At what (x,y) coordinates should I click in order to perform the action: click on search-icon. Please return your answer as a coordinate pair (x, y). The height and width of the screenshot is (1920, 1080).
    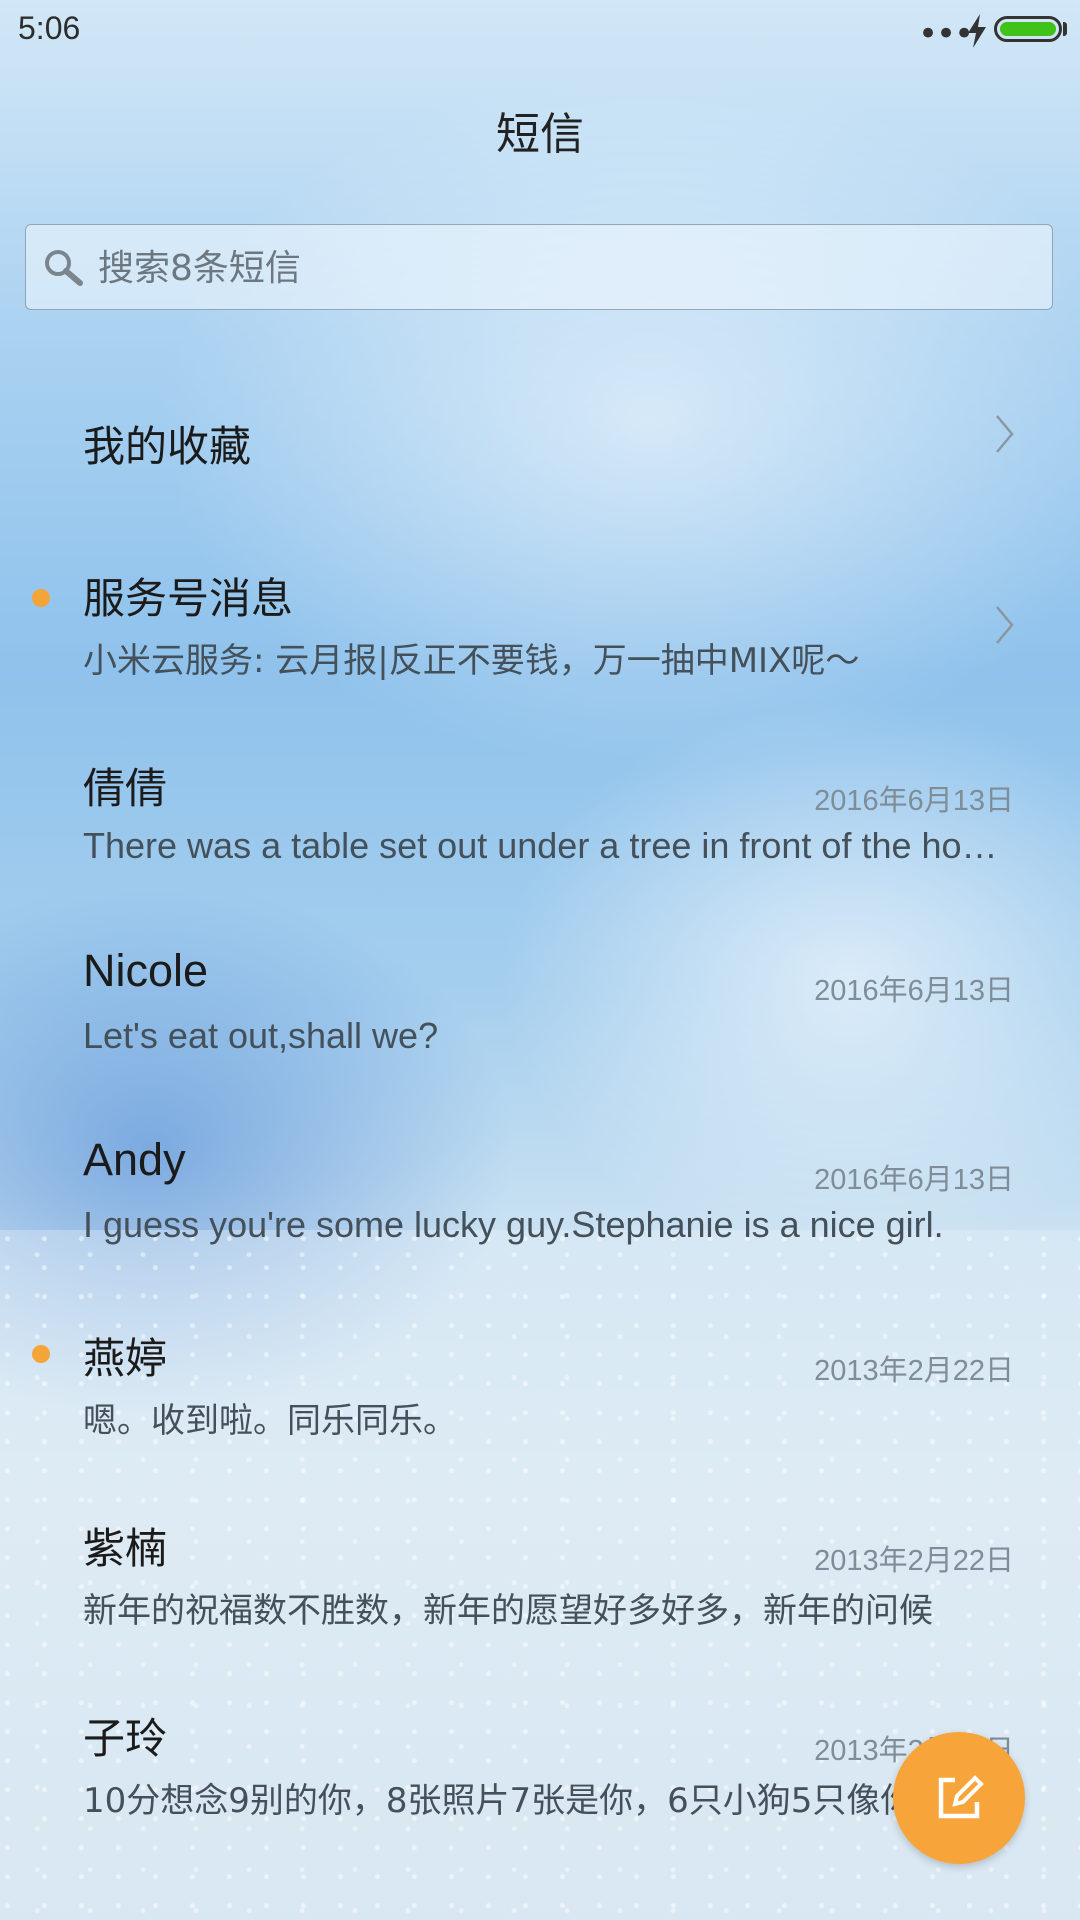
    Looking at the image, I should click on (64, 268).